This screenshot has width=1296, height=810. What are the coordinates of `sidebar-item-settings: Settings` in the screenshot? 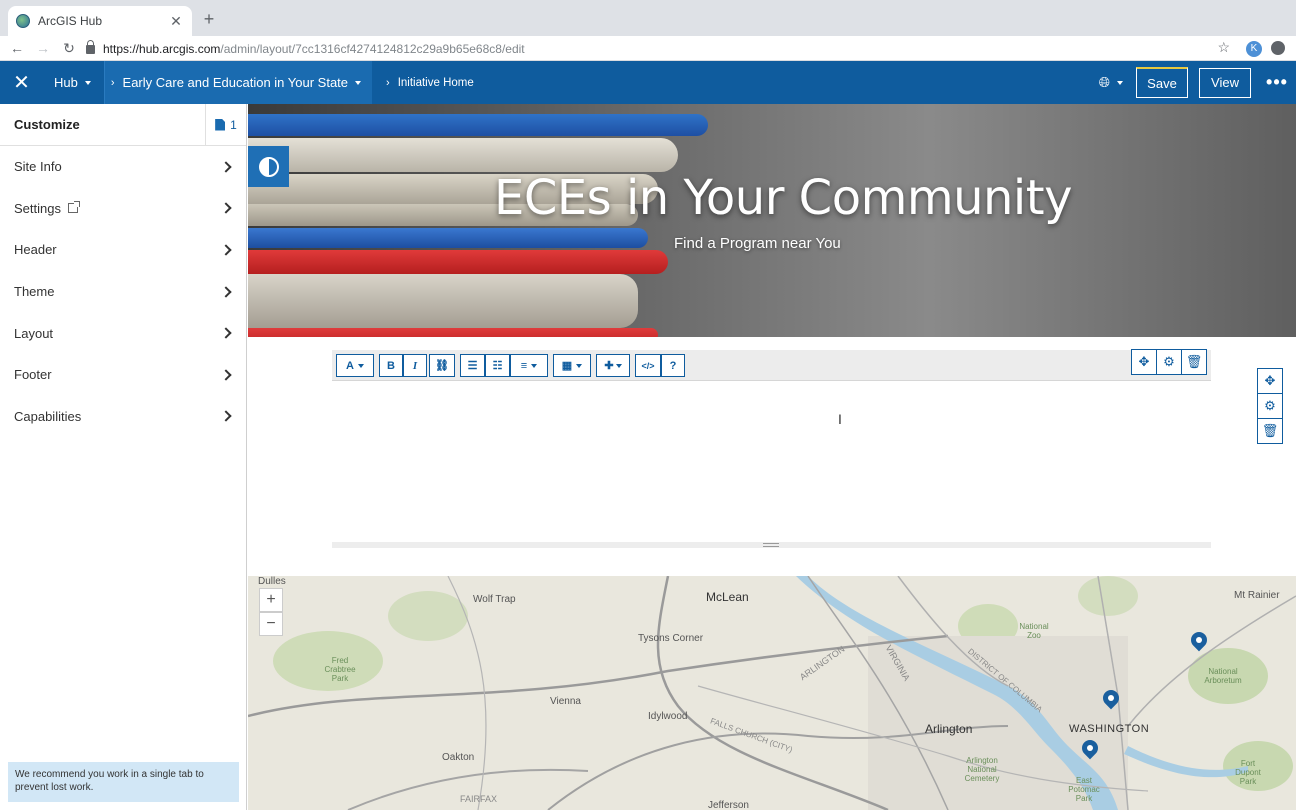 It's located at (123, 209).